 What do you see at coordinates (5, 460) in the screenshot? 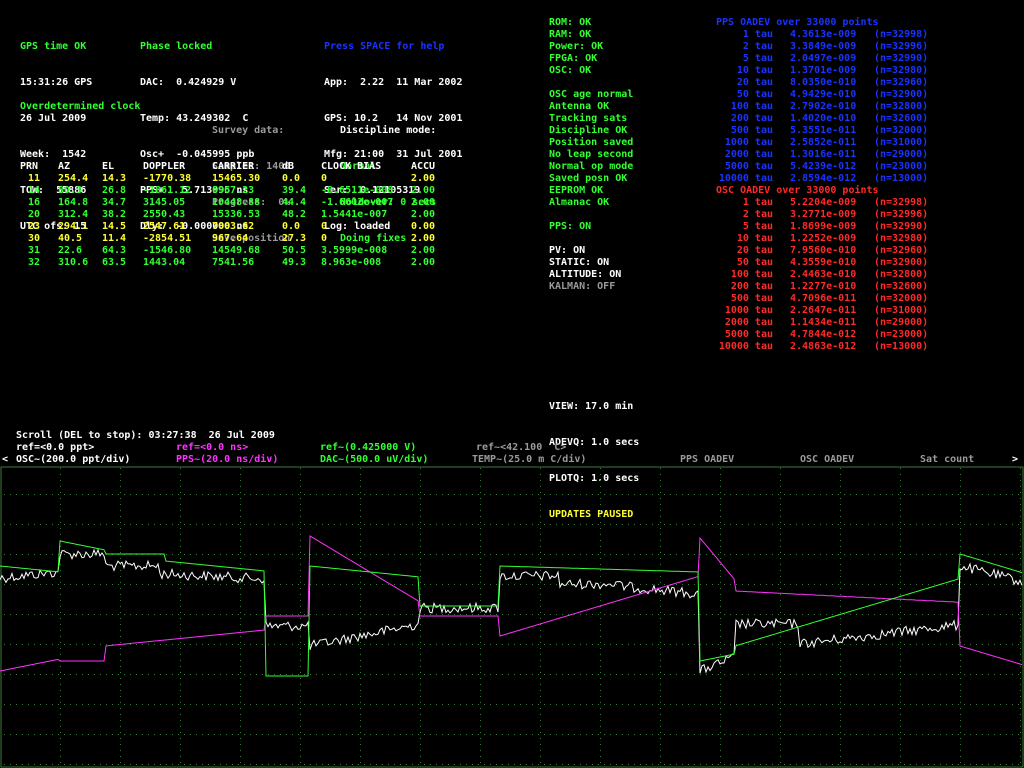
I see `scroll-left-arrow: <` at bounding box center [5, 460].